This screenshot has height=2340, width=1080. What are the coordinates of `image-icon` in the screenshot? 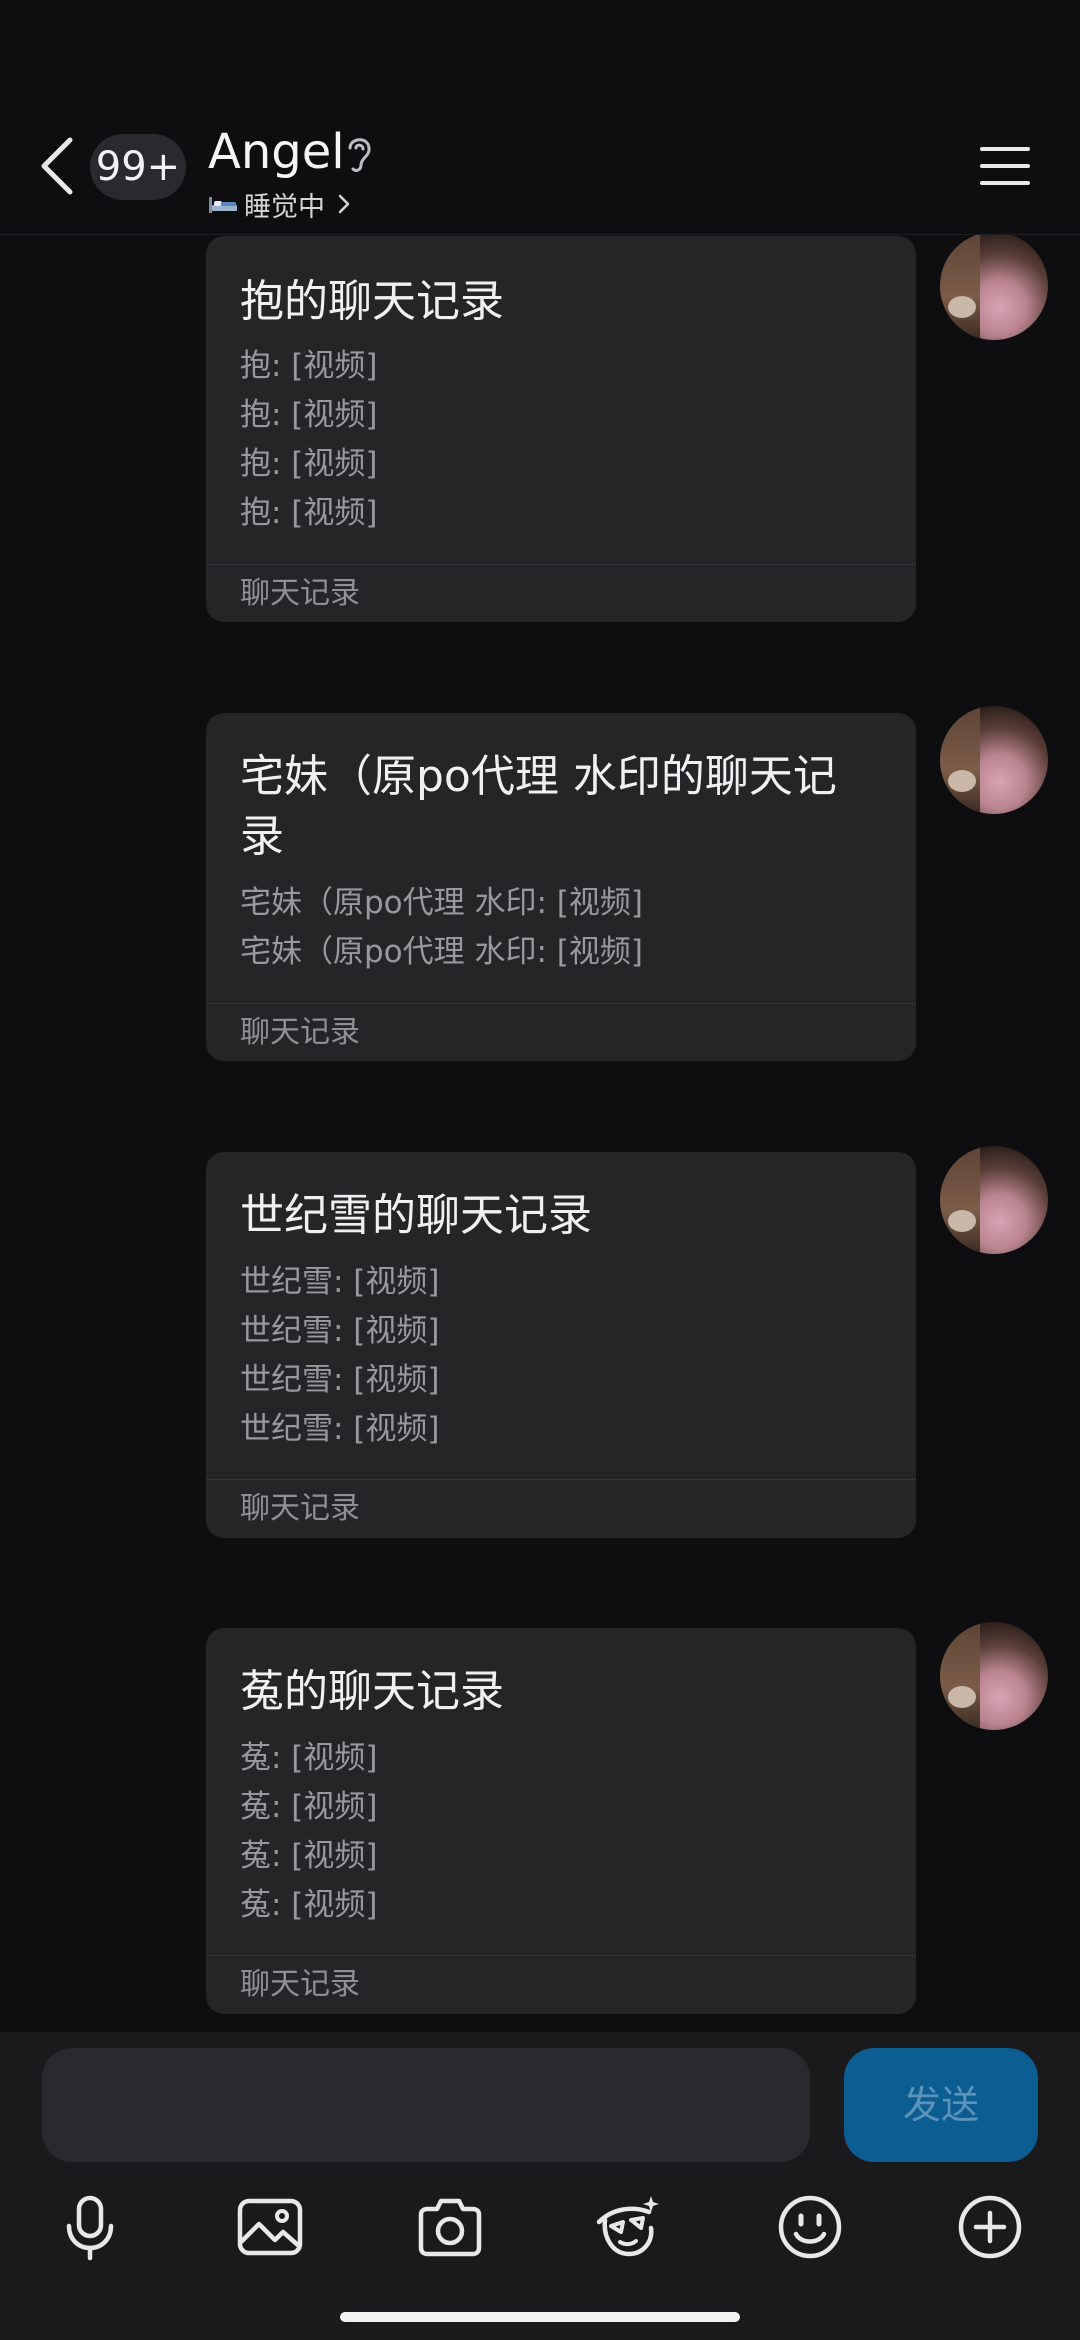 It's located at (270, 2227).